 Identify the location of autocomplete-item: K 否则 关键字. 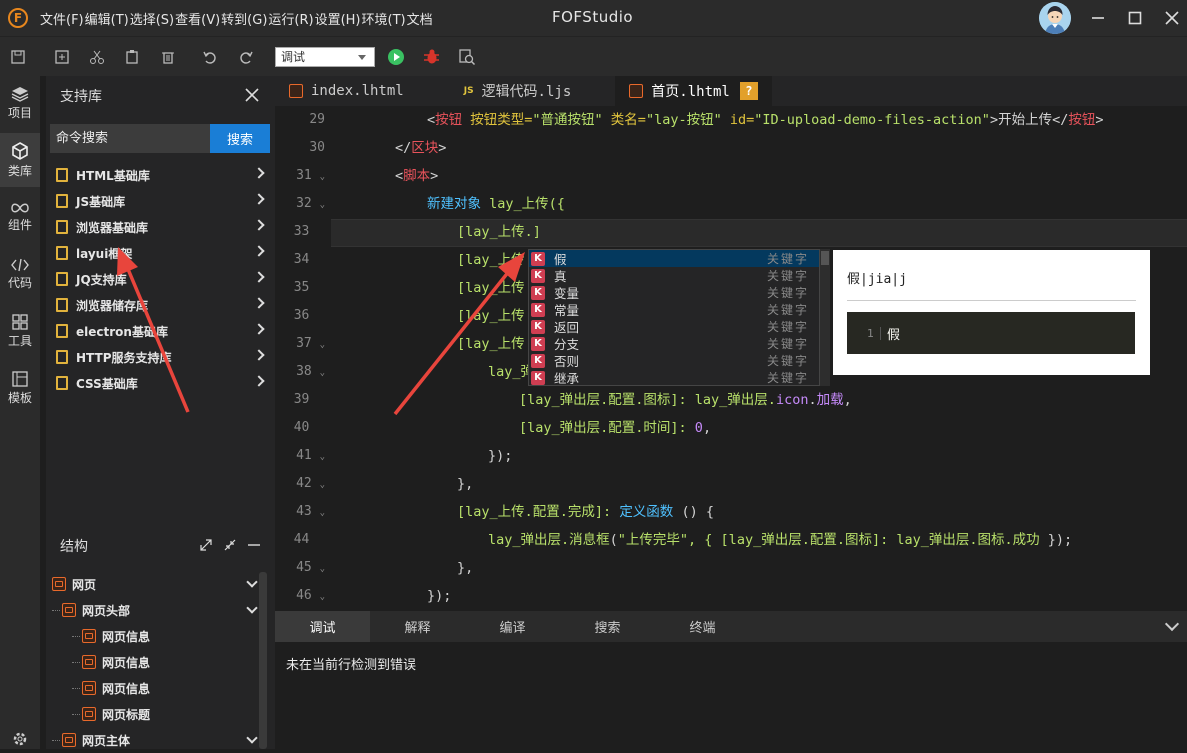
(674, 360).